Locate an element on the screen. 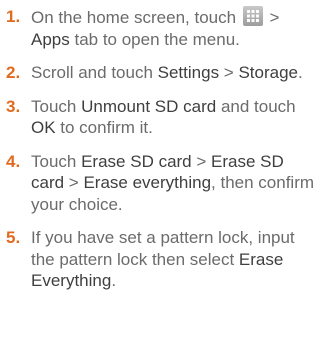  instruction-text: tab to open the menu. is located at coordinates (154, 39).